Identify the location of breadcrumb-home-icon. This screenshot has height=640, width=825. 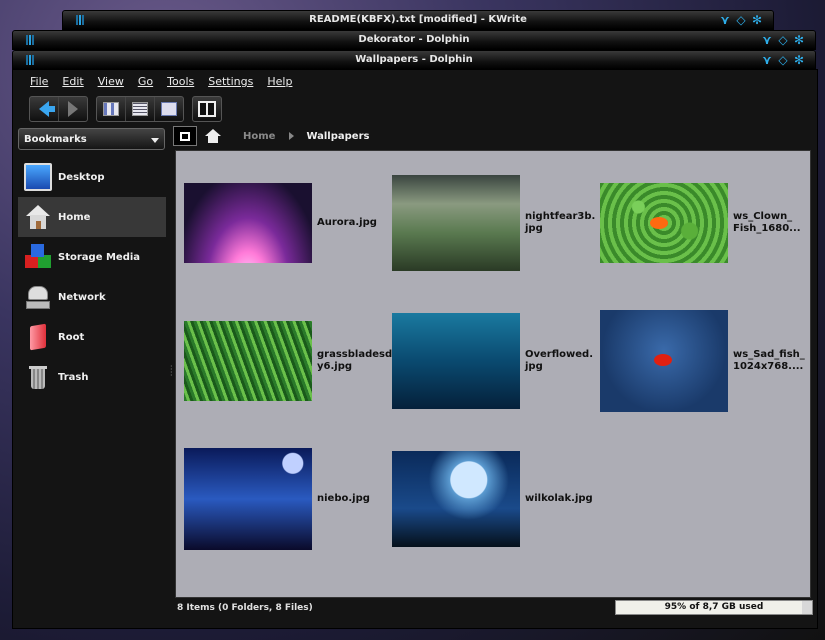
(213, 136).